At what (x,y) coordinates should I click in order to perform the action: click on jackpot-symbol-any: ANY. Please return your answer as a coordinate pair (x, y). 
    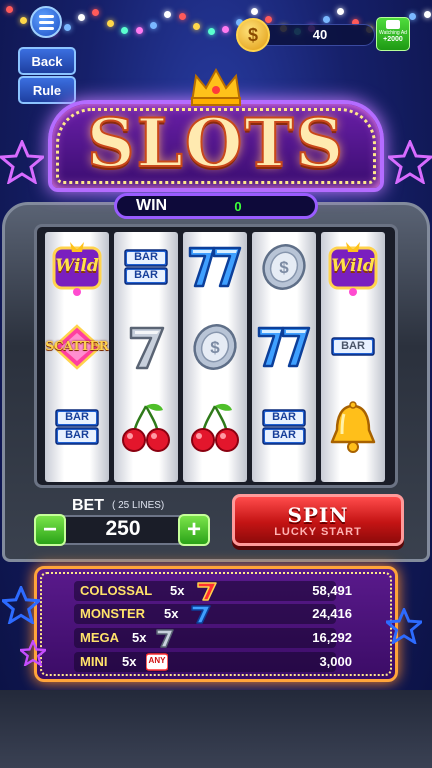
    Looking at the image, I should click on (157, 662).